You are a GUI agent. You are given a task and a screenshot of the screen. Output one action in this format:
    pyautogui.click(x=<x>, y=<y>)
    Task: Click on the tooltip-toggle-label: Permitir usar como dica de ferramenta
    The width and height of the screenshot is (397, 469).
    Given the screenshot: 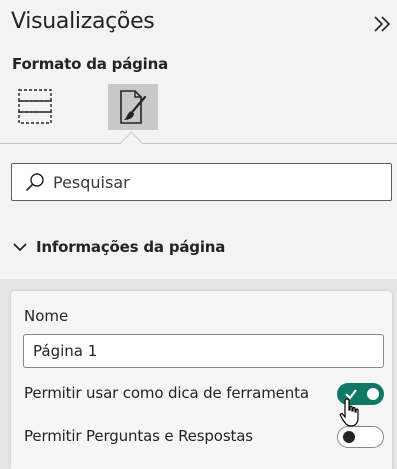 What is the action you would take?
    pyautogui.click(x=166, y=393)
    